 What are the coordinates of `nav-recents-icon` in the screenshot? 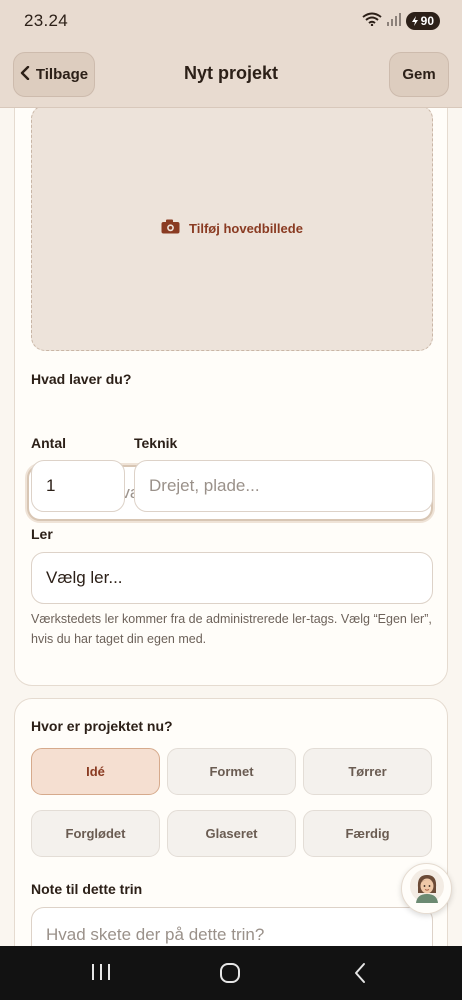 It's located at (102, 973).